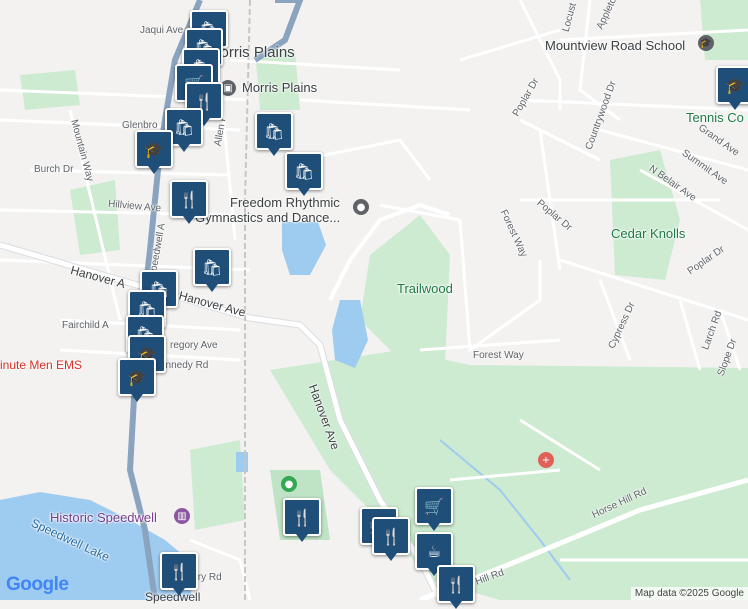 Image resolution: width=748 pixels, height=609 pixels. I want to click on grocery-cart-icon: 🛒, so click(434, 506).